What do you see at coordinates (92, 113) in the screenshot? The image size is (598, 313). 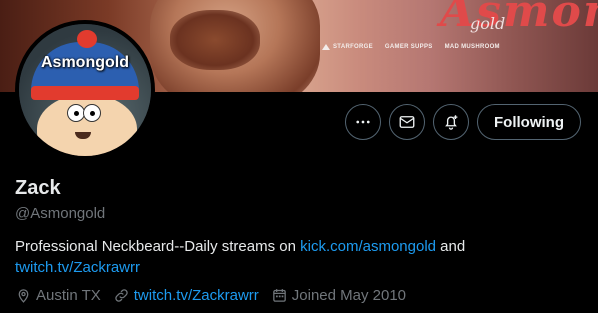 I see `avatar-eye-right` at bounding box center [92, 113].